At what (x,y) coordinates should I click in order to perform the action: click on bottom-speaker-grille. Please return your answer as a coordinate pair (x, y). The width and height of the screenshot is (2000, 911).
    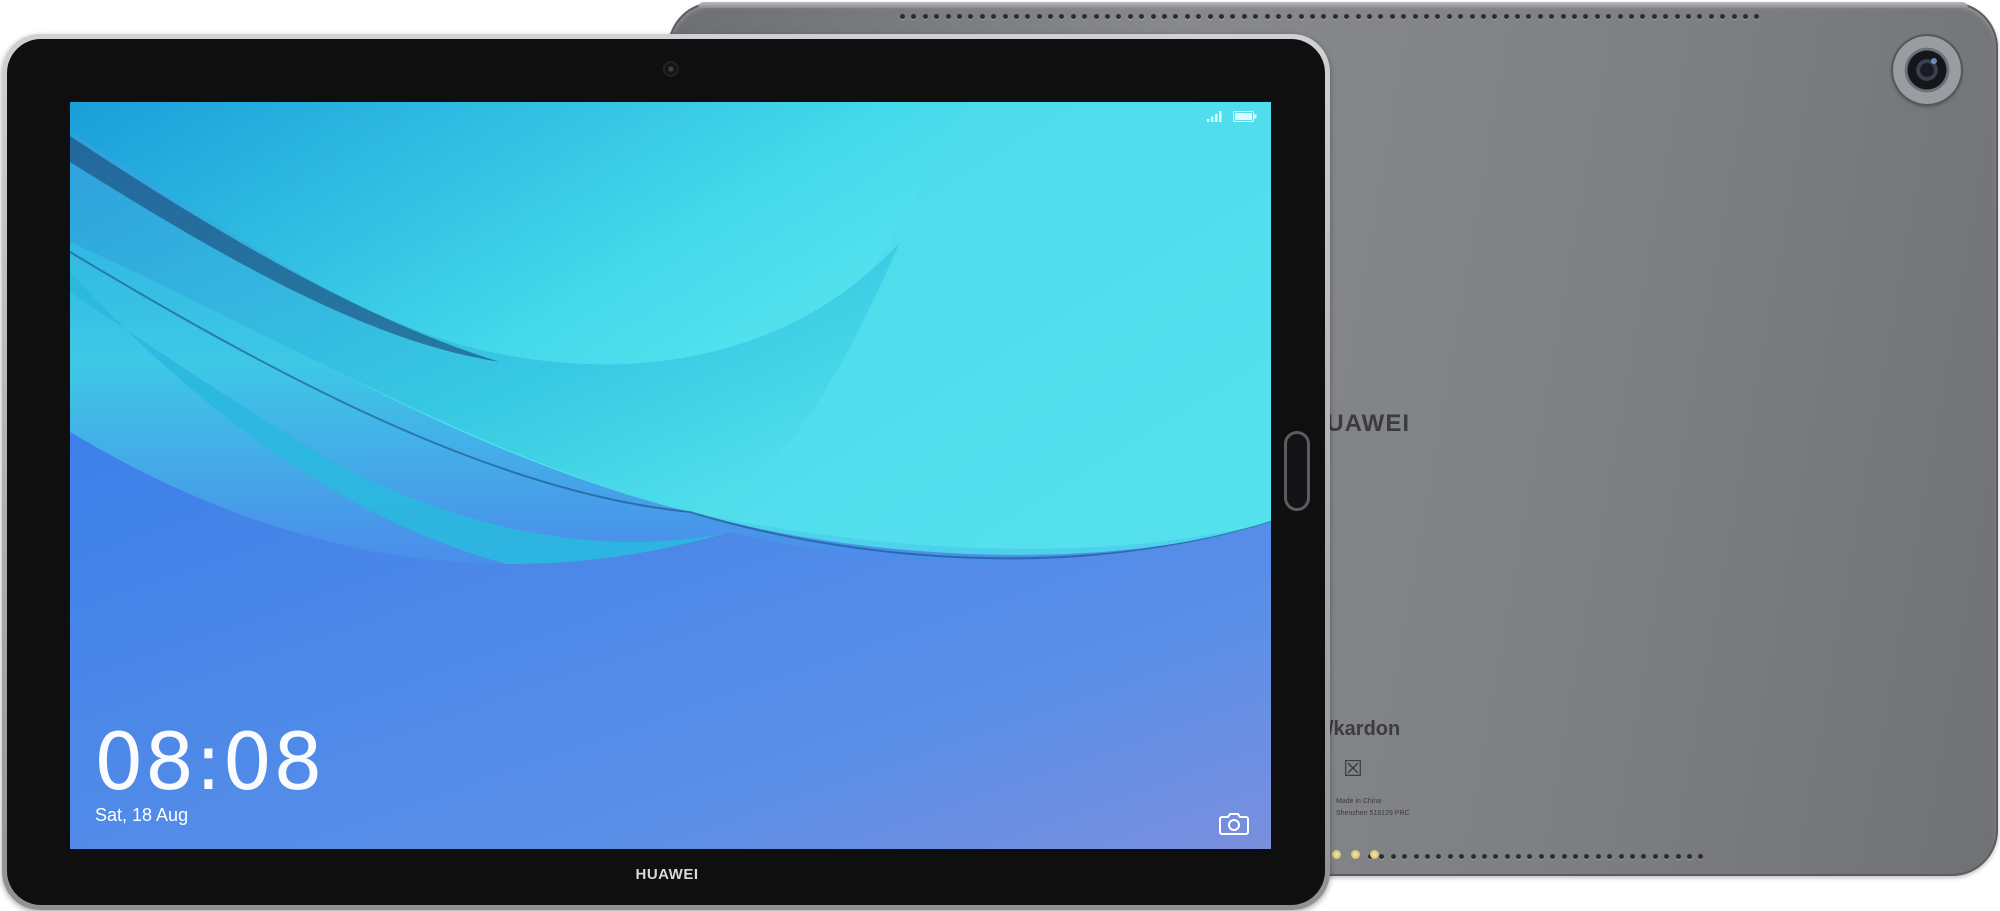
    Looking at the image, I should click on (1536, 856).